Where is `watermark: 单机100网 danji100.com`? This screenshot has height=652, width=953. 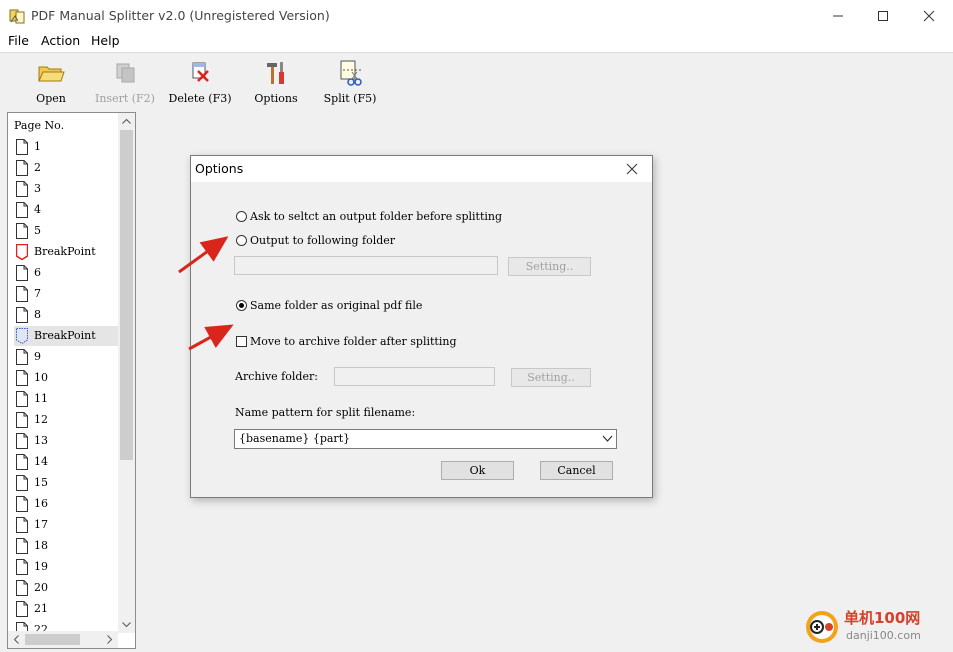 watermark: 单机100网 danji100.com is located at coordinates (874, 627).